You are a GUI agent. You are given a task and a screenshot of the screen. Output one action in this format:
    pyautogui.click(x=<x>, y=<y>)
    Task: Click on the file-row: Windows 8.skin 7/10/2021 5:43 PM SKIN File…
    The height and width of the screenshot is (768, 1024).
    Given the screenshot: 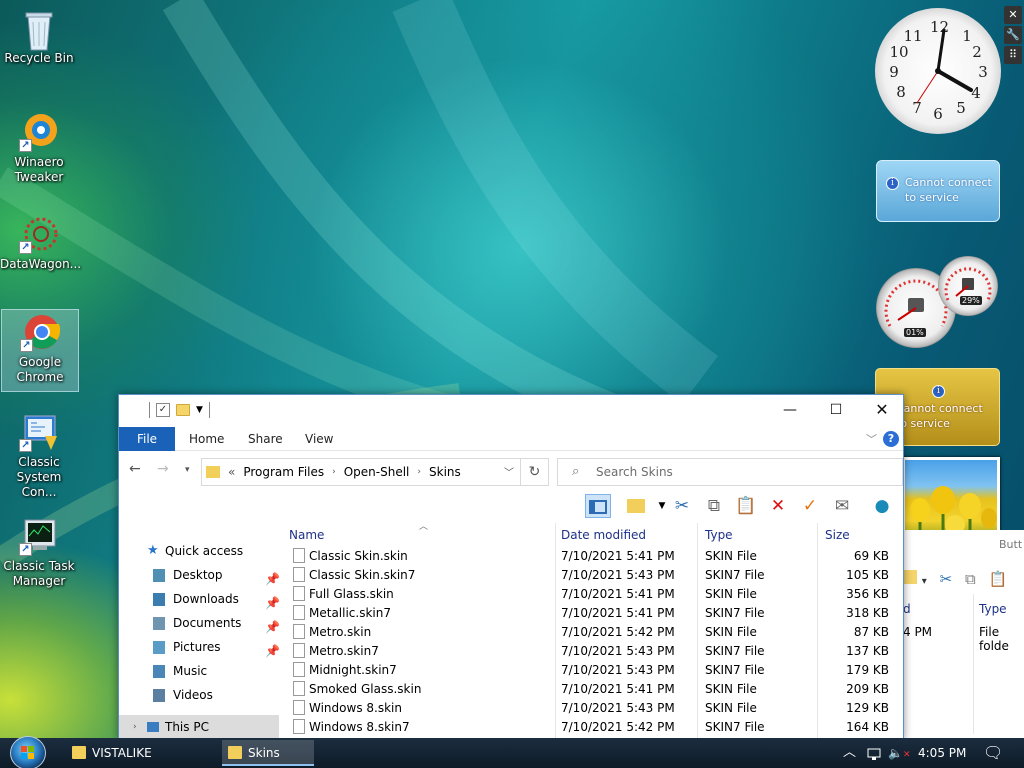 What is the action you would take?
    pyautogui.click(x=591, y=708)
    